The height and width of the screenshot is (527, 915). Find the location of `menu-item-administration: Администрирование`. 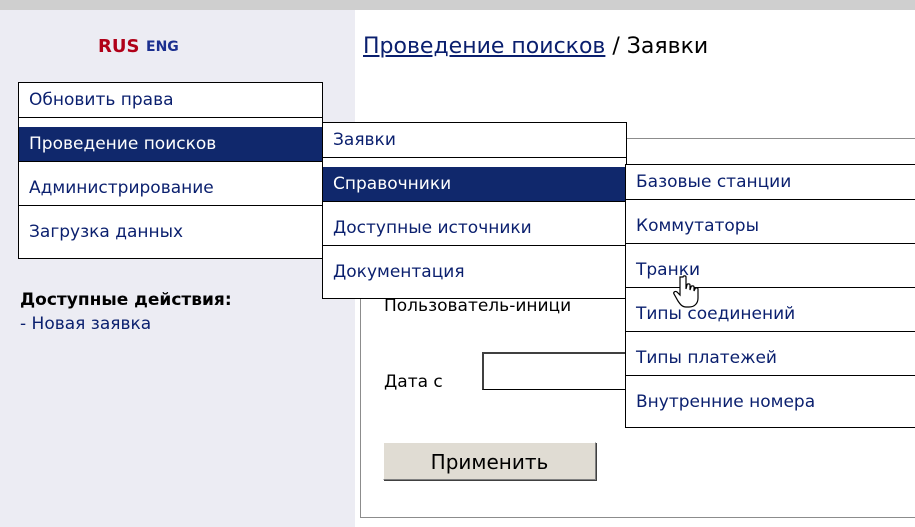

menu-item-administration: Администрирование is located at coordinates (170, 188).